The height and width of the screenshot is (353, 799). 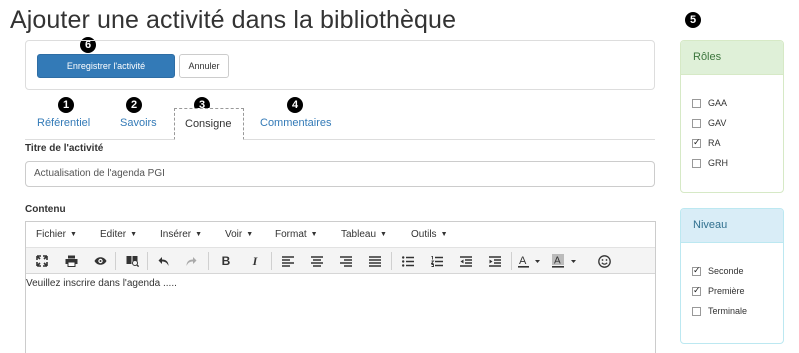 What do you see at coordinates (132, 261) in the screenshot?
I see `search-replace-icon` at bounding box center [132, 261].